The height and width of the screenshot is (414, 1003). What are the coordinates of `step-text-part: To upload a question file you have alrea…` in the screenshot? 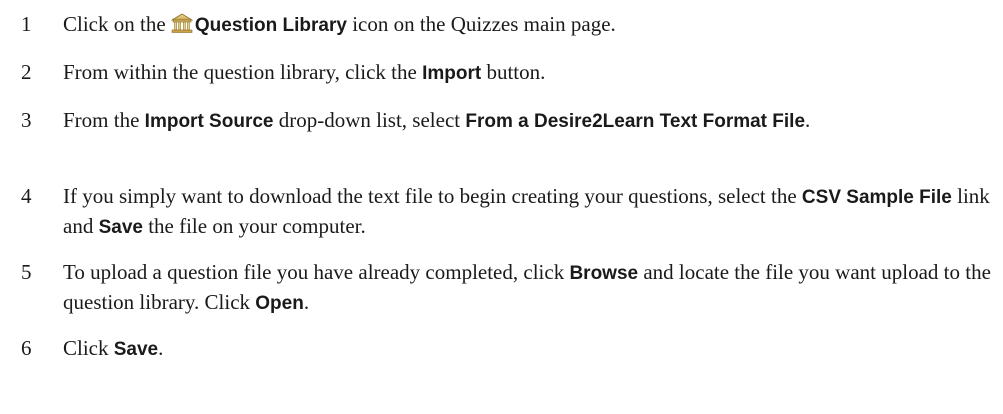 It's located at (316, 272).